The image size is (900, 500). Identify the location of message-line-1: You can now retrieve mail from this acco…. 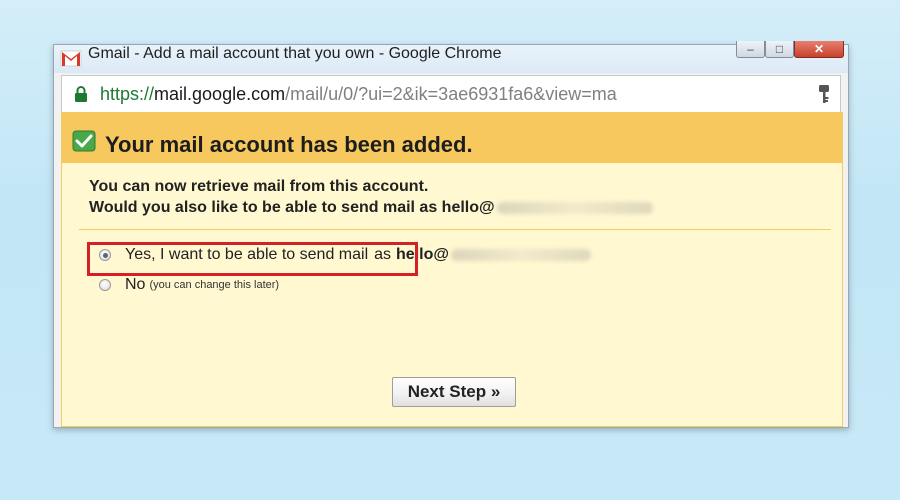
(259, 186).